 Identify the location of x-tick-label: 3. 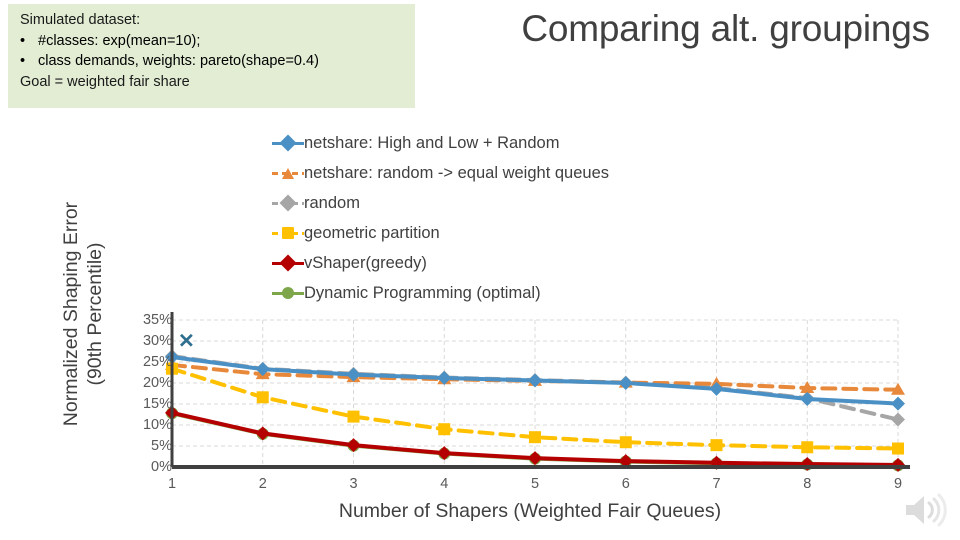
(353, 484).